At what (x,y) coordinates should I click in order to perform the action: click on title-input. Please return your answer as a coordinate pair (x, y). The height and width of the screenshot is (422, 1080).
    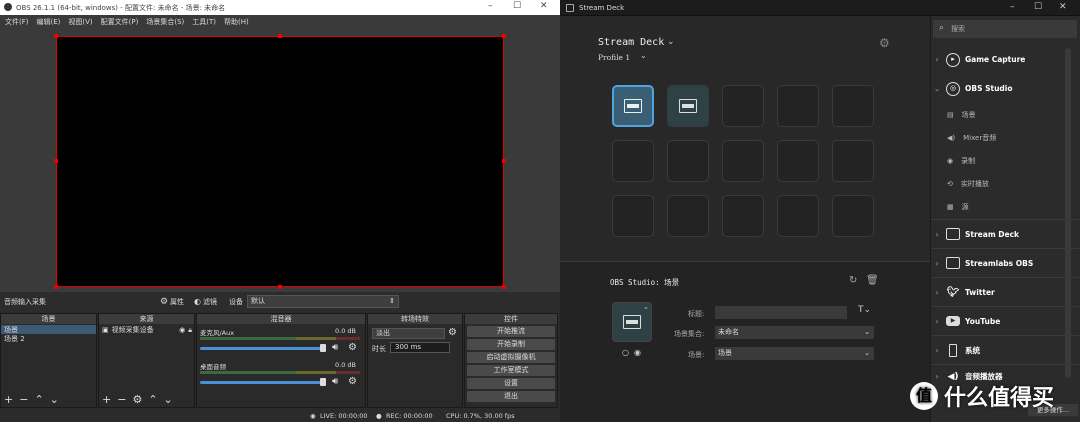
    Looking at the image, I should click on (781, 312).